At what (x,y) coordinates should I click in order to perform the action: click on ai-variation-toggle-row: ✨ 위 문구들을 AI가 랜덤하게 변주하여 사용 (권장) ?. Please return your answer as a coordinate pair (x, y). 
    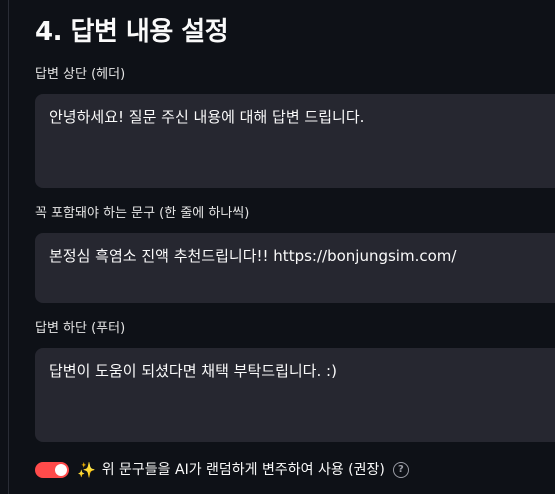
    Looking at the image, I should click on (222, 470).